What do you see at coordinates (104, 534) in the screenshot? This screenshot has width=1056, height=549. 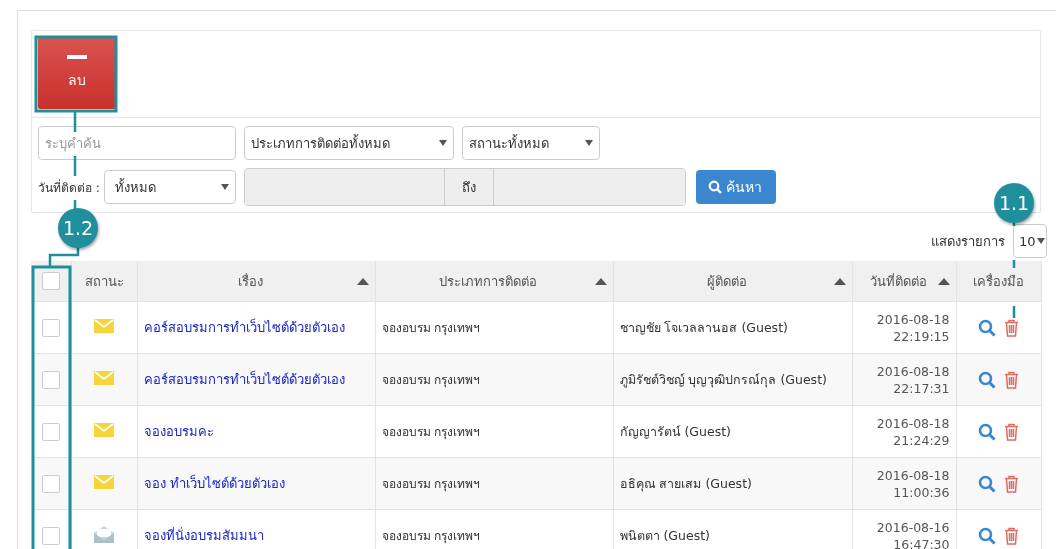 I see `open-envelope-icon` at bounding box center [104, 534].